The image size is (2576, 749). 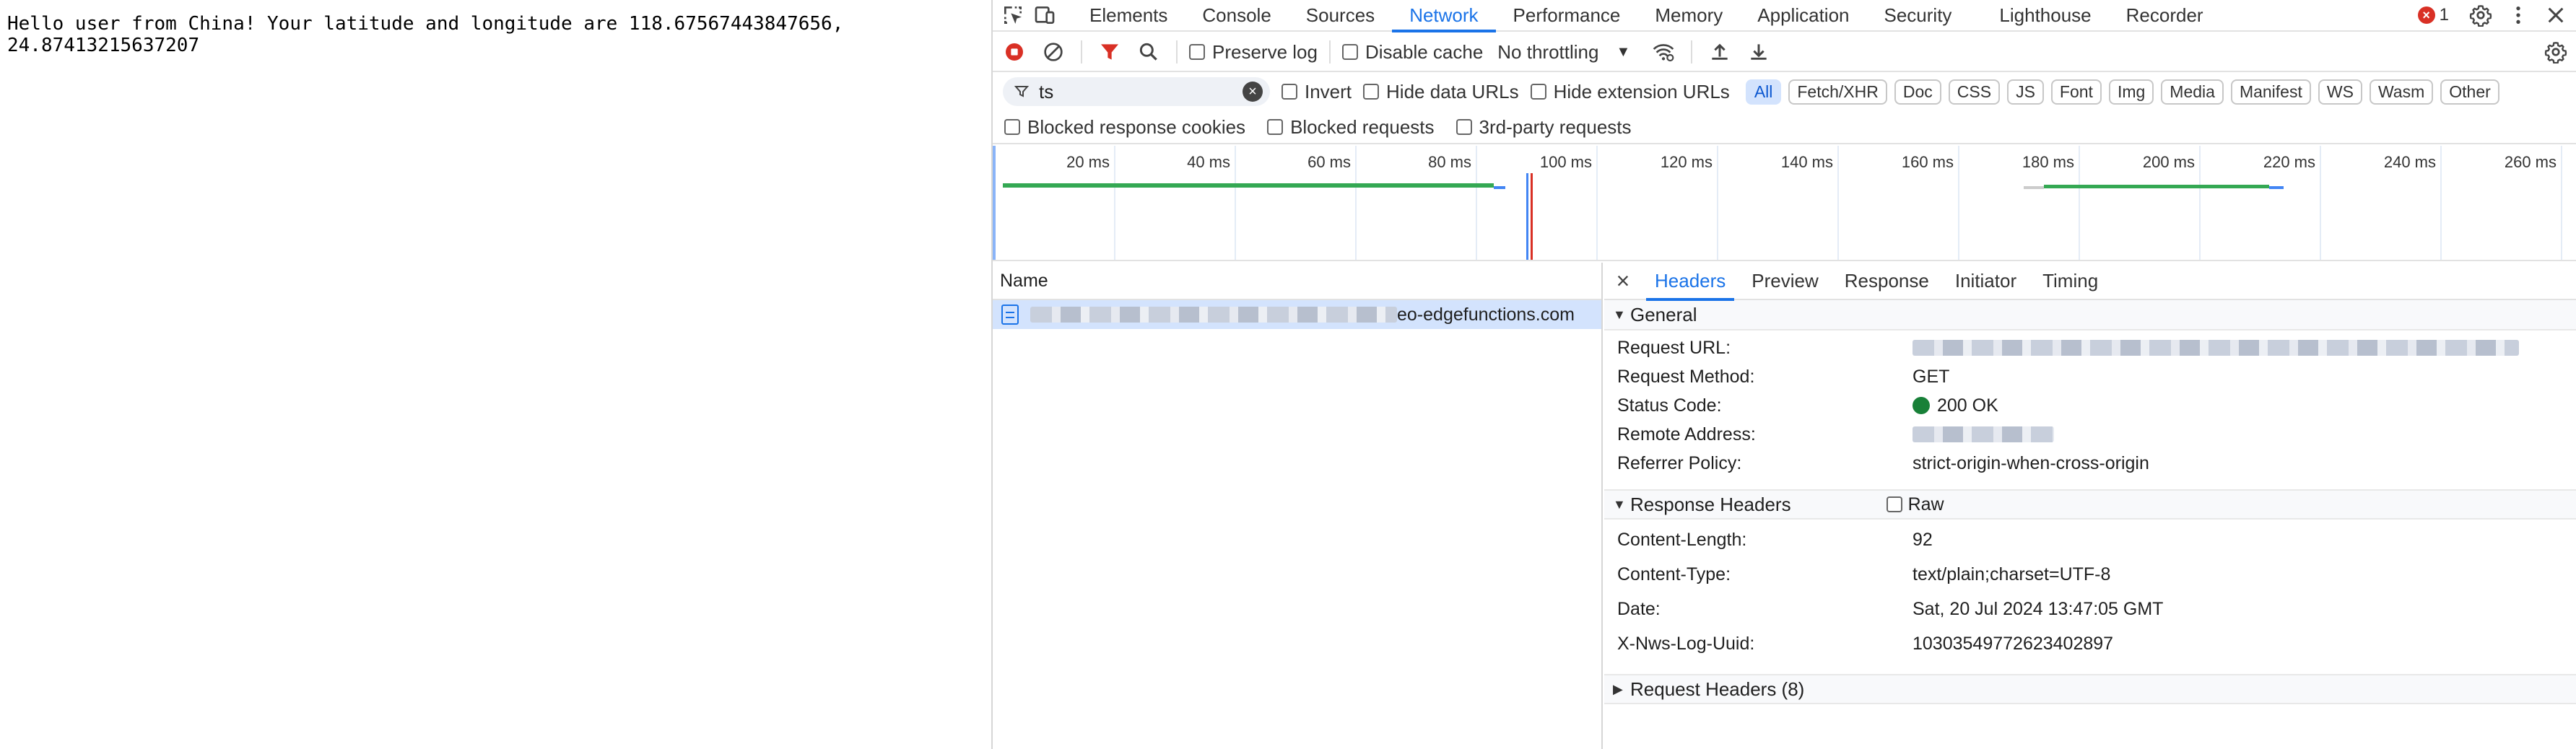 I want to click on export-har-icon, so click(x=1759, y=52).